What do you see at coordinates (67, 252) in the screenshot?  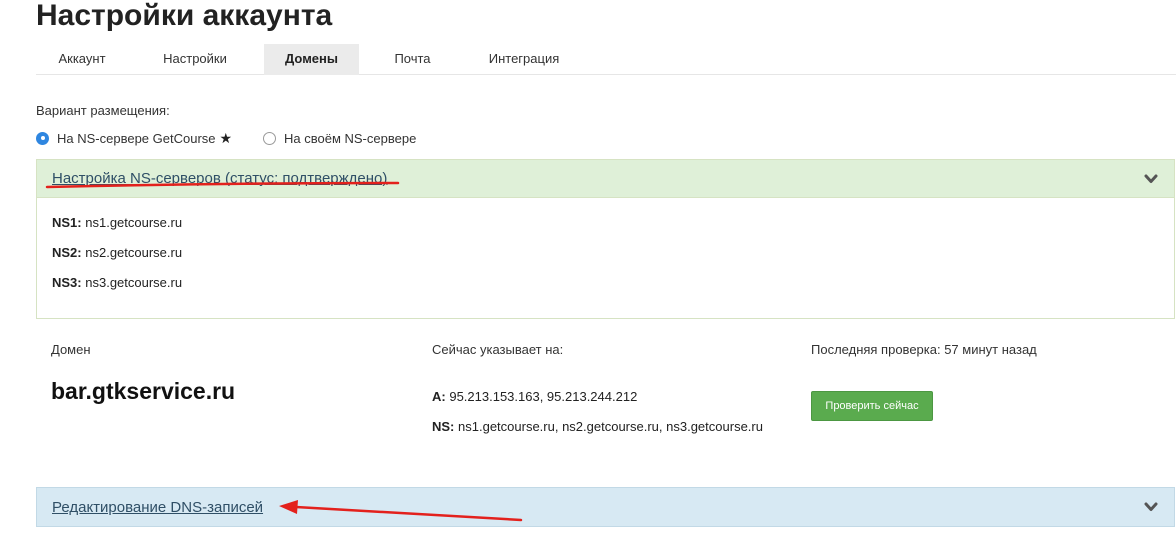 I see `ns2-key: NS2:` at bounding box center [67, 252].